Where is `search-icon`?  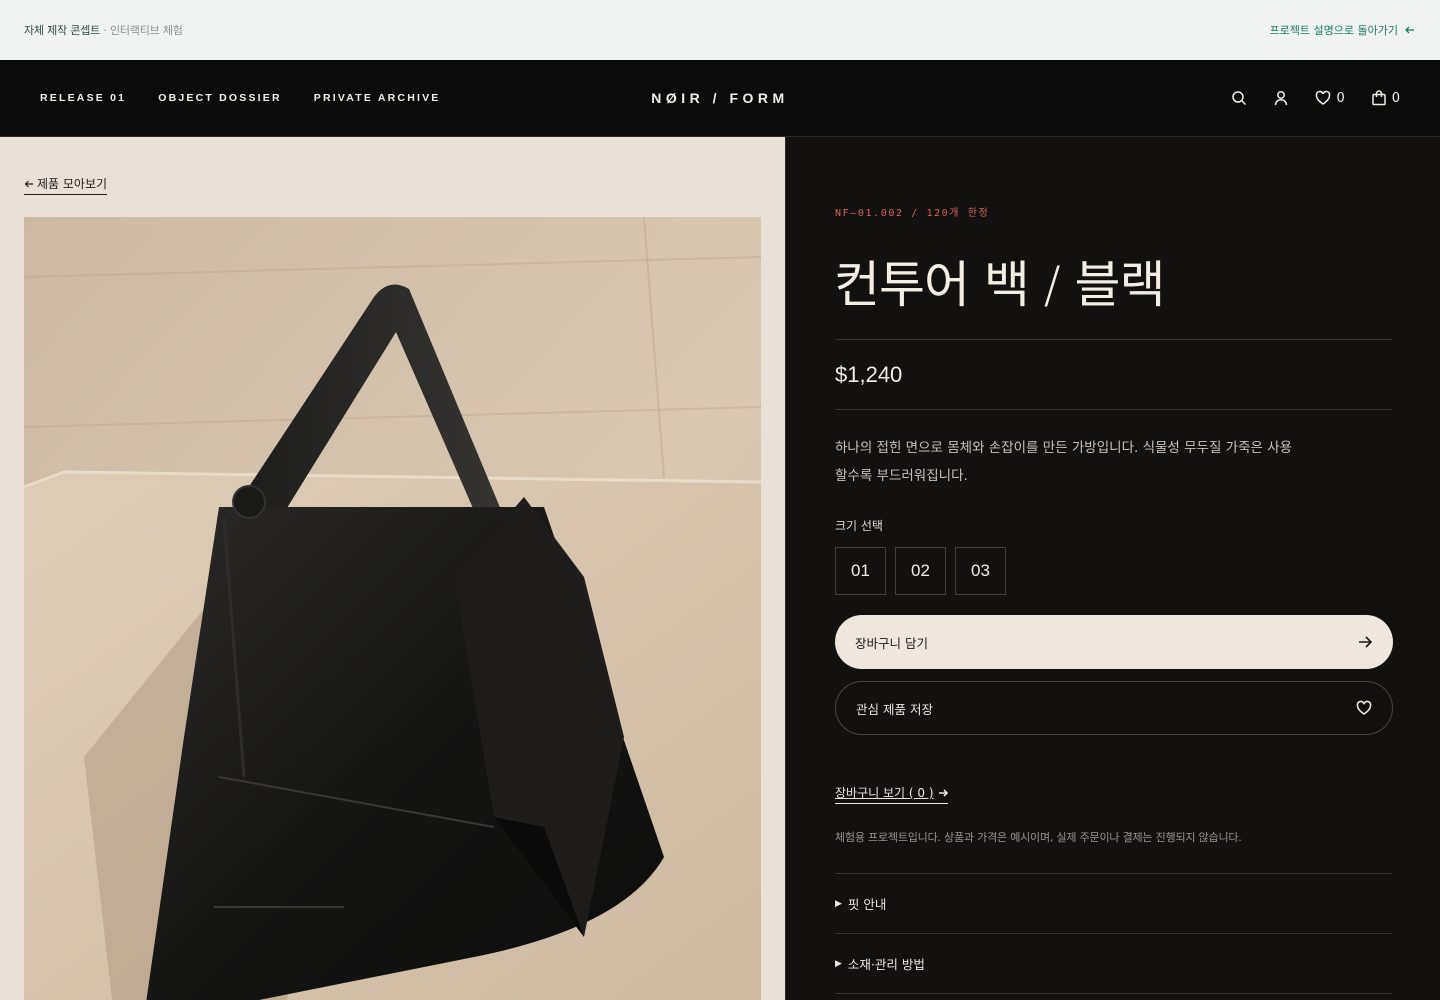 search-icon is located at coordinates (1239, 98).